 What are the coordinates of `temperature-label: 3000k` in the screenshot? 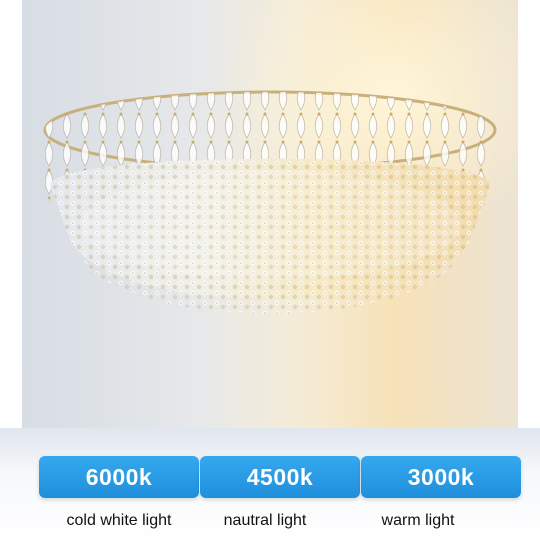 It's located at (441, 476).